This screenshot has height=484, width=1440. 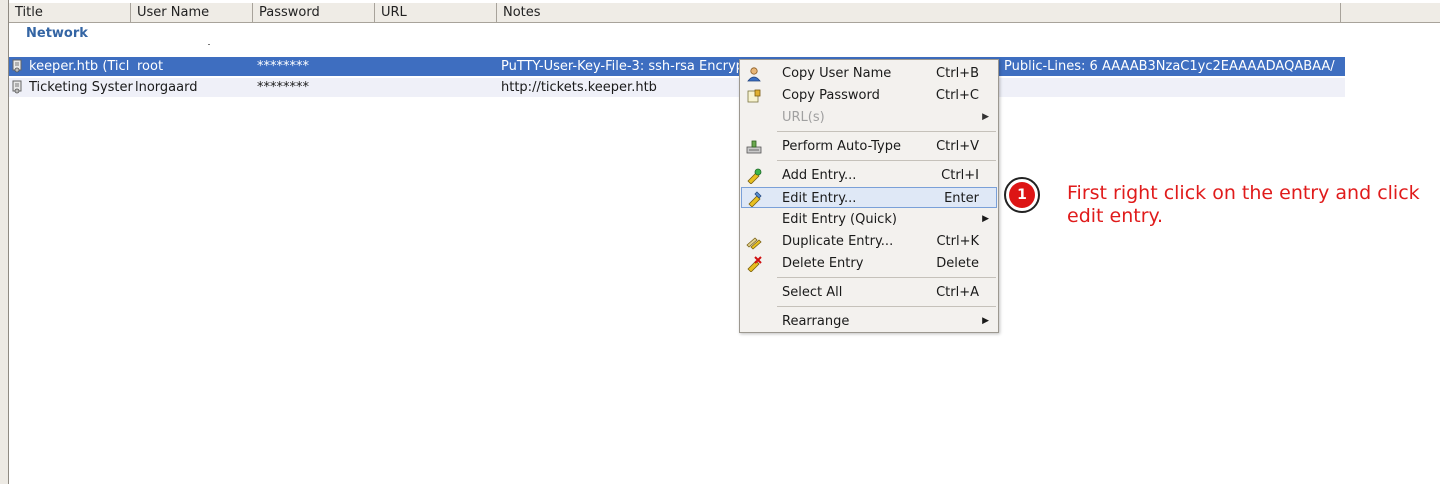 I want to click on column-header-password: Password, so click(x=314, y=12).